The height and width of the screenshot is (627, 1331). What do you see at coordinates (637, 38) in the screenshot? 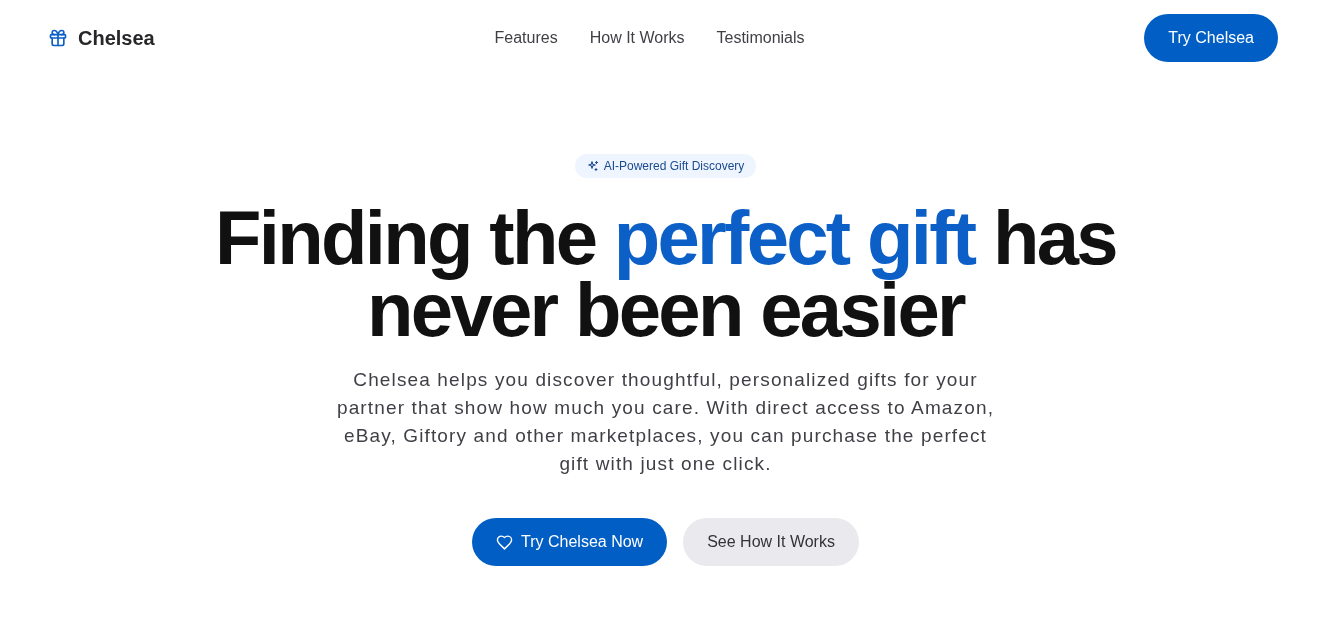
I see `nav-link: How It Works` at bounding box center [637, 38].